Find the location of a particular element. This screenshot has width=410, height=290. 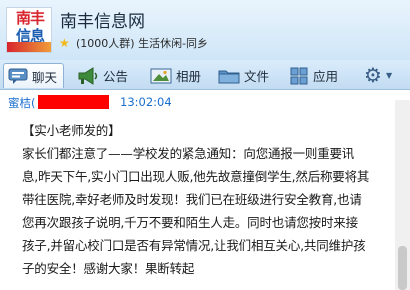

gear-icon: ⚙ is located at coordinates (373, 75).